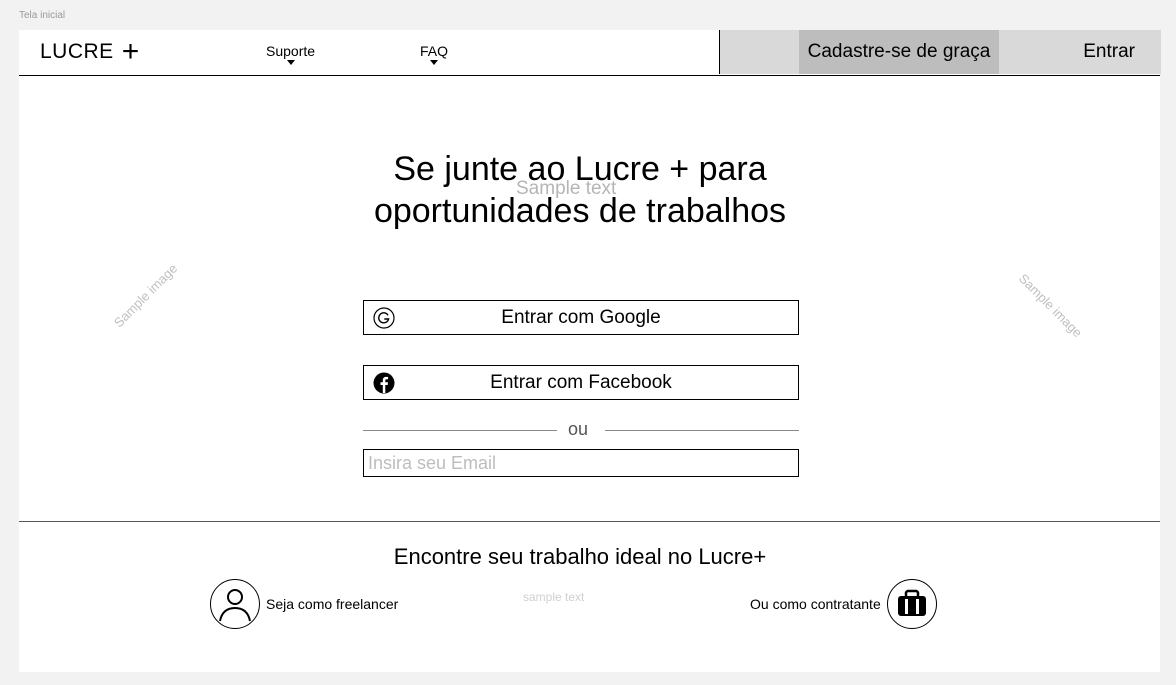 The height and width of the screenshot is (685, 1176). Describe the element at coordinates (566, 188) in the screenshot. I see `hero-sample-text: Sample text` at that location.